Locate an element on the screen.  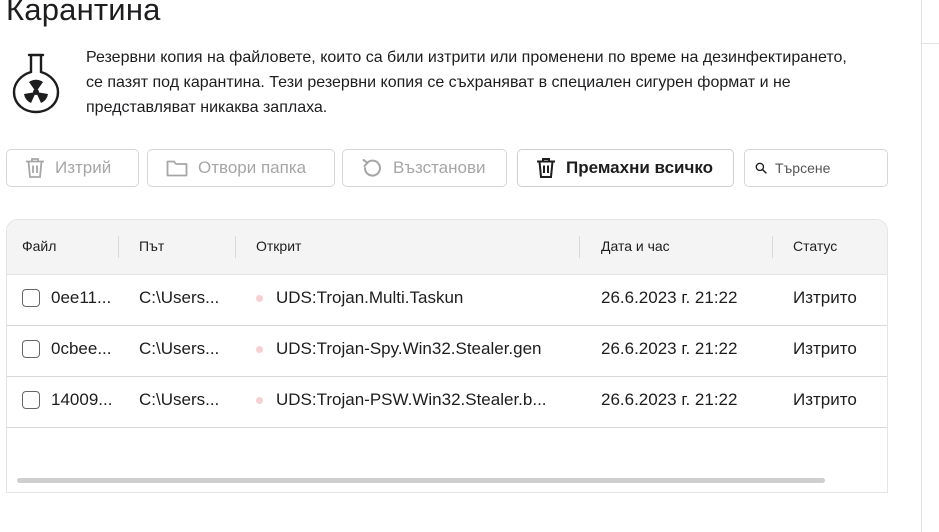
column-header-status: Статус is located at coordinates (815, 247).